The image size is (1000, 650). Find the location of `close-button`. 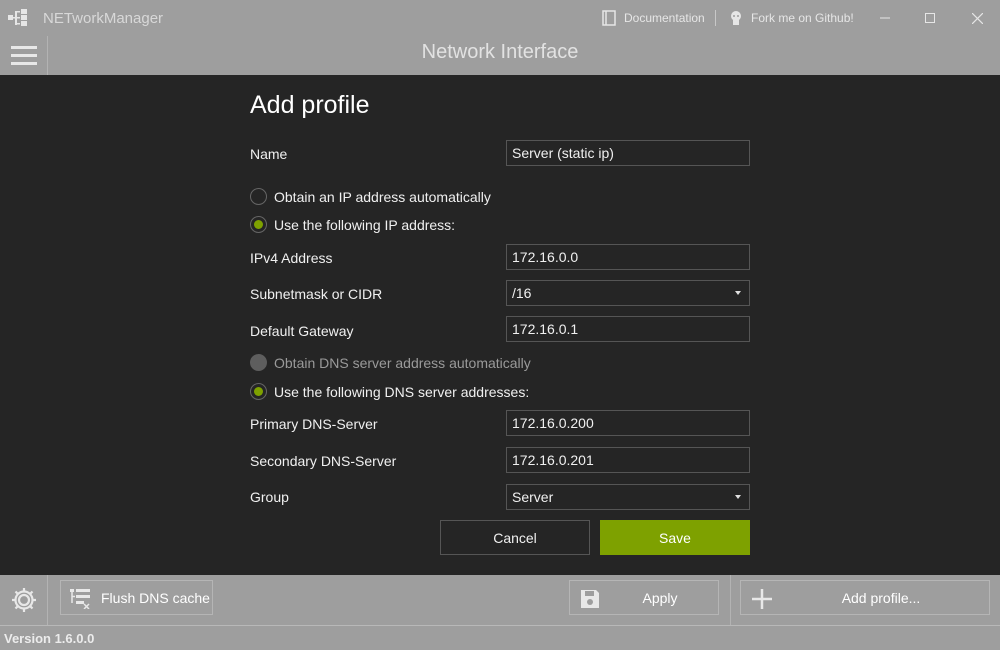

close-button is located at coordinates (977, 18).